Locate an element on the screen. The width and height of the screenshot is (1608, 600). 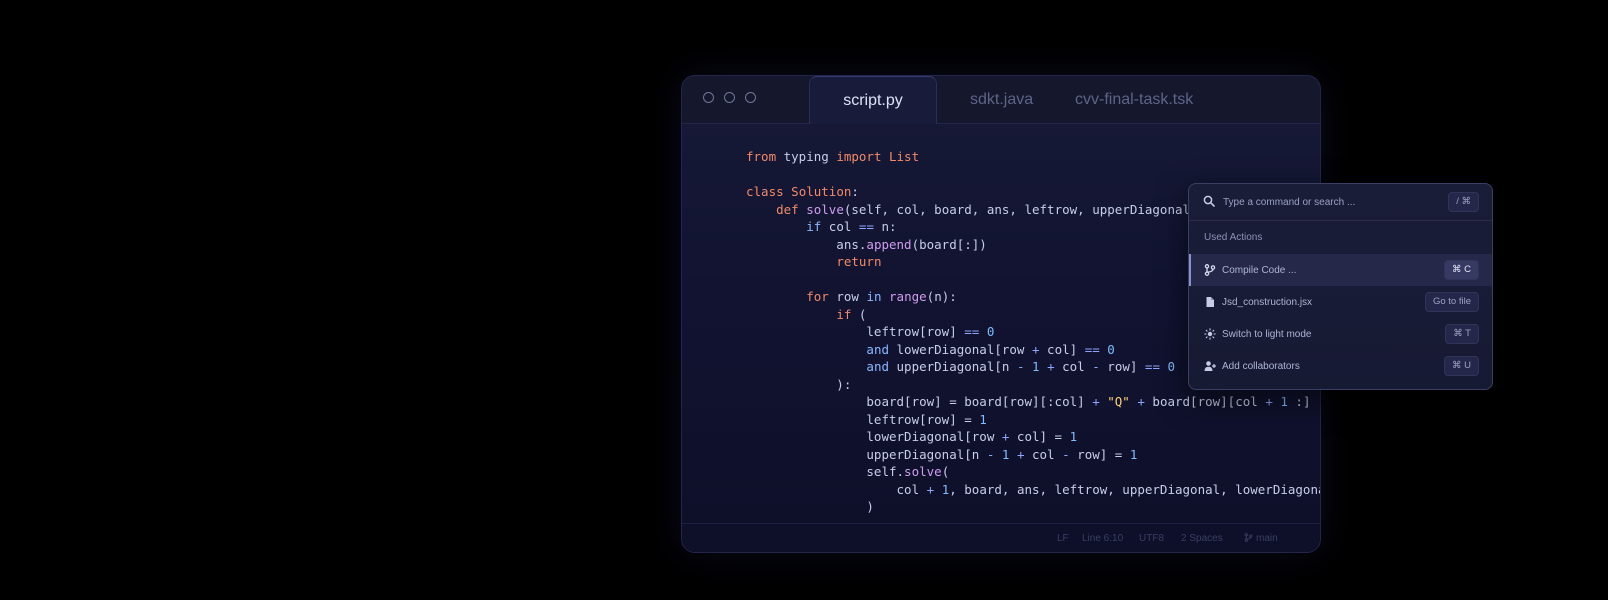
status-cursor-position: Line 6:10 is located at coordinates (1102, 538).